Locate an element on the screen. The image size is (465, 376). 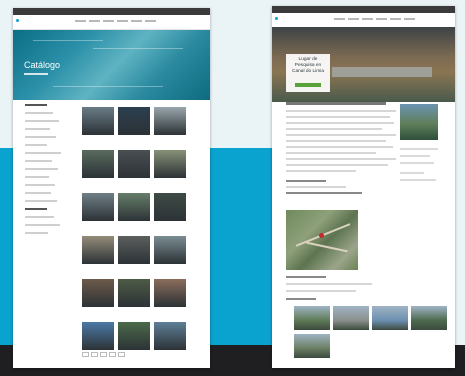
accent-bar-middle is located at coordinates (241, 248).